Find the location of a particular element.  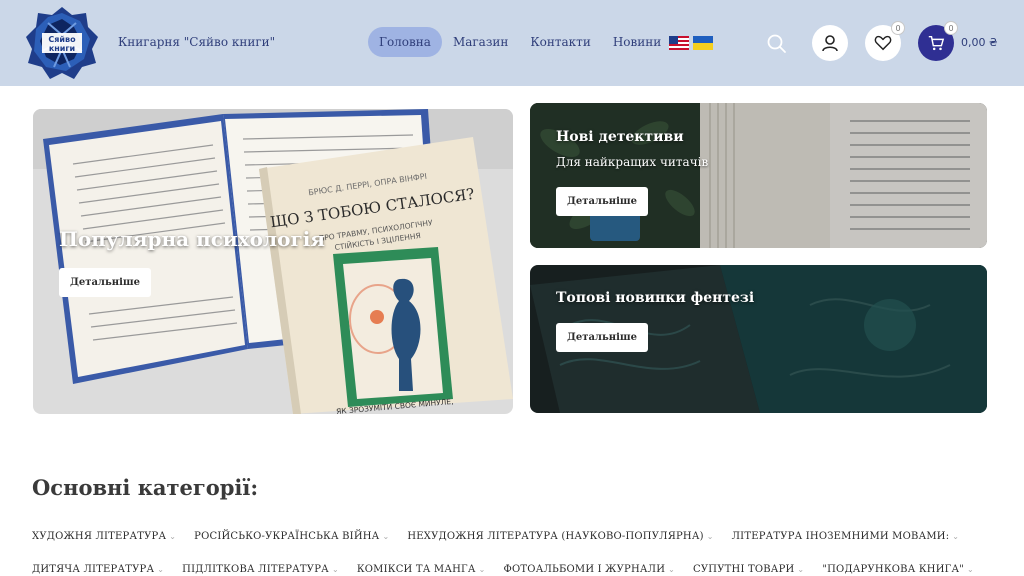

wishlist-button: 0 is located at coordinates (885, 41).